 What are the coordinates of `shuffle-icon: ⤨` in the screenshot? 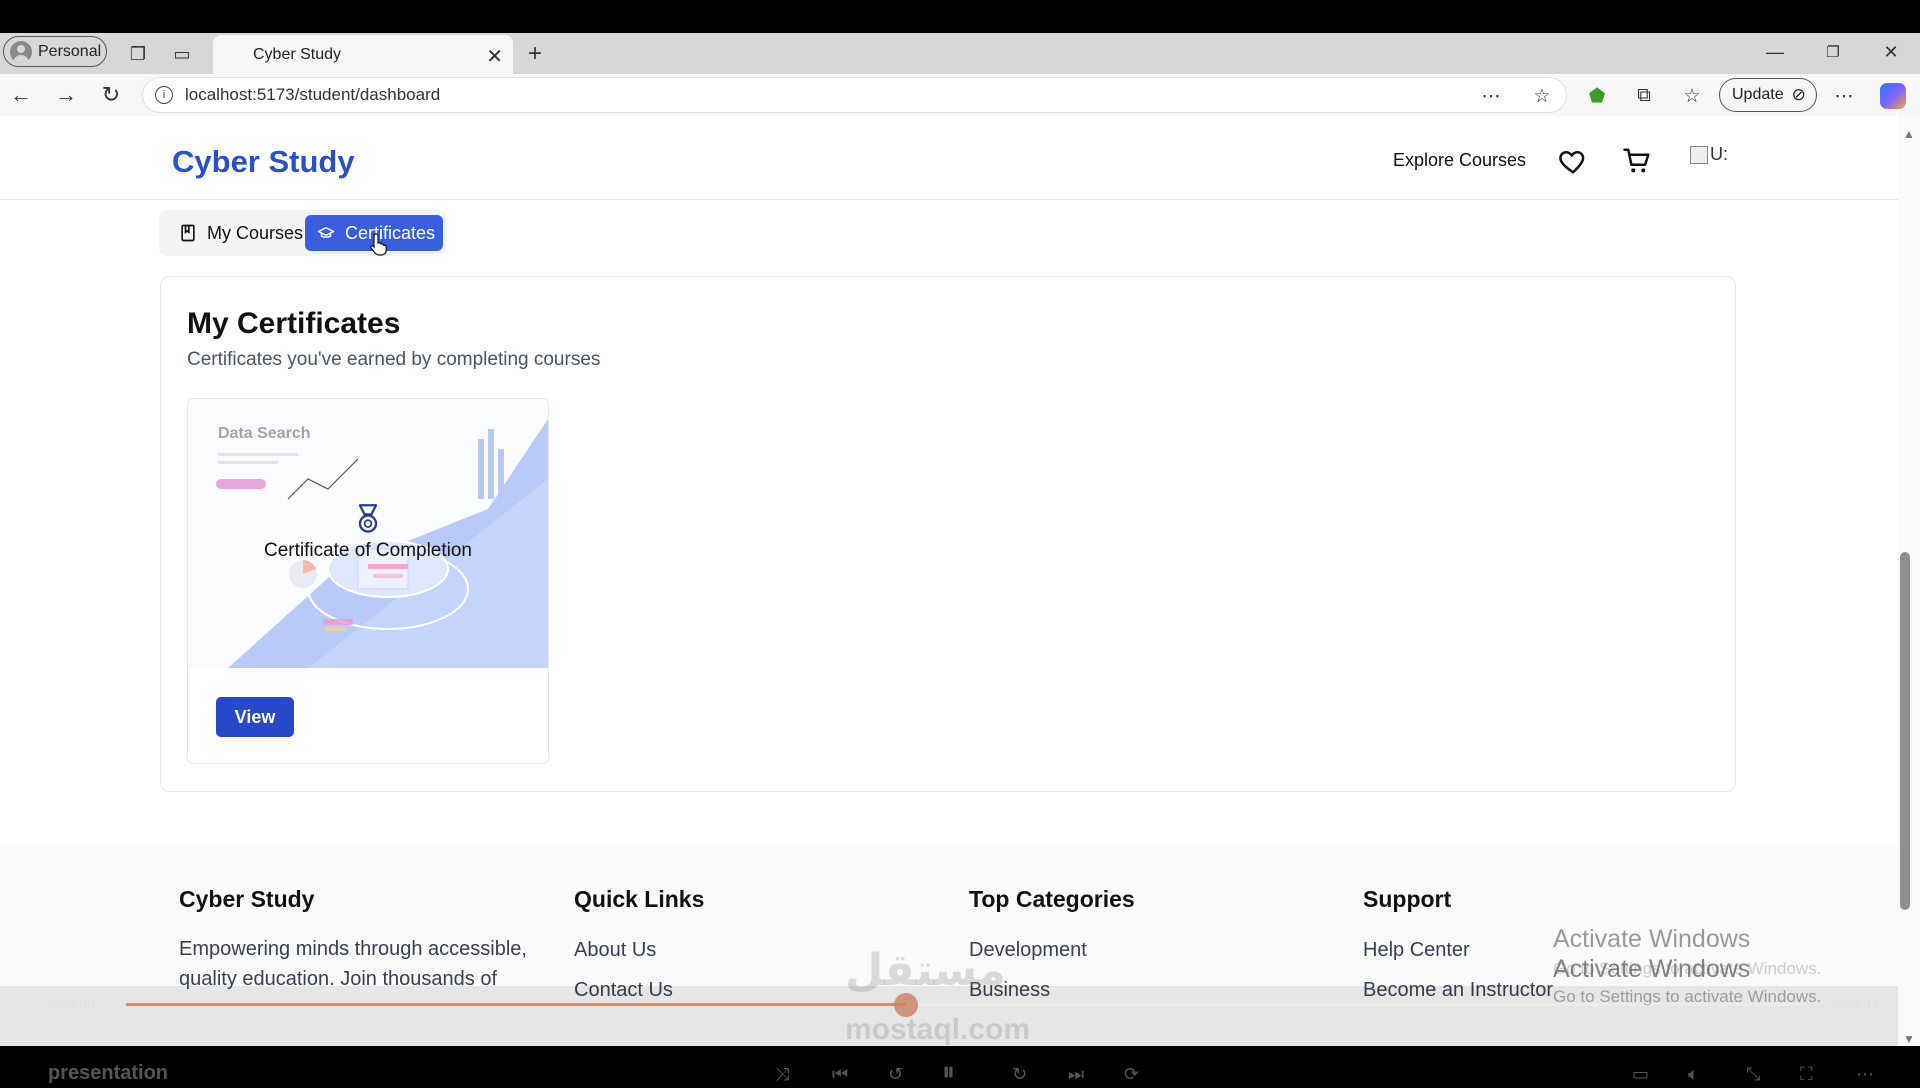 It's located at (782, 1074).